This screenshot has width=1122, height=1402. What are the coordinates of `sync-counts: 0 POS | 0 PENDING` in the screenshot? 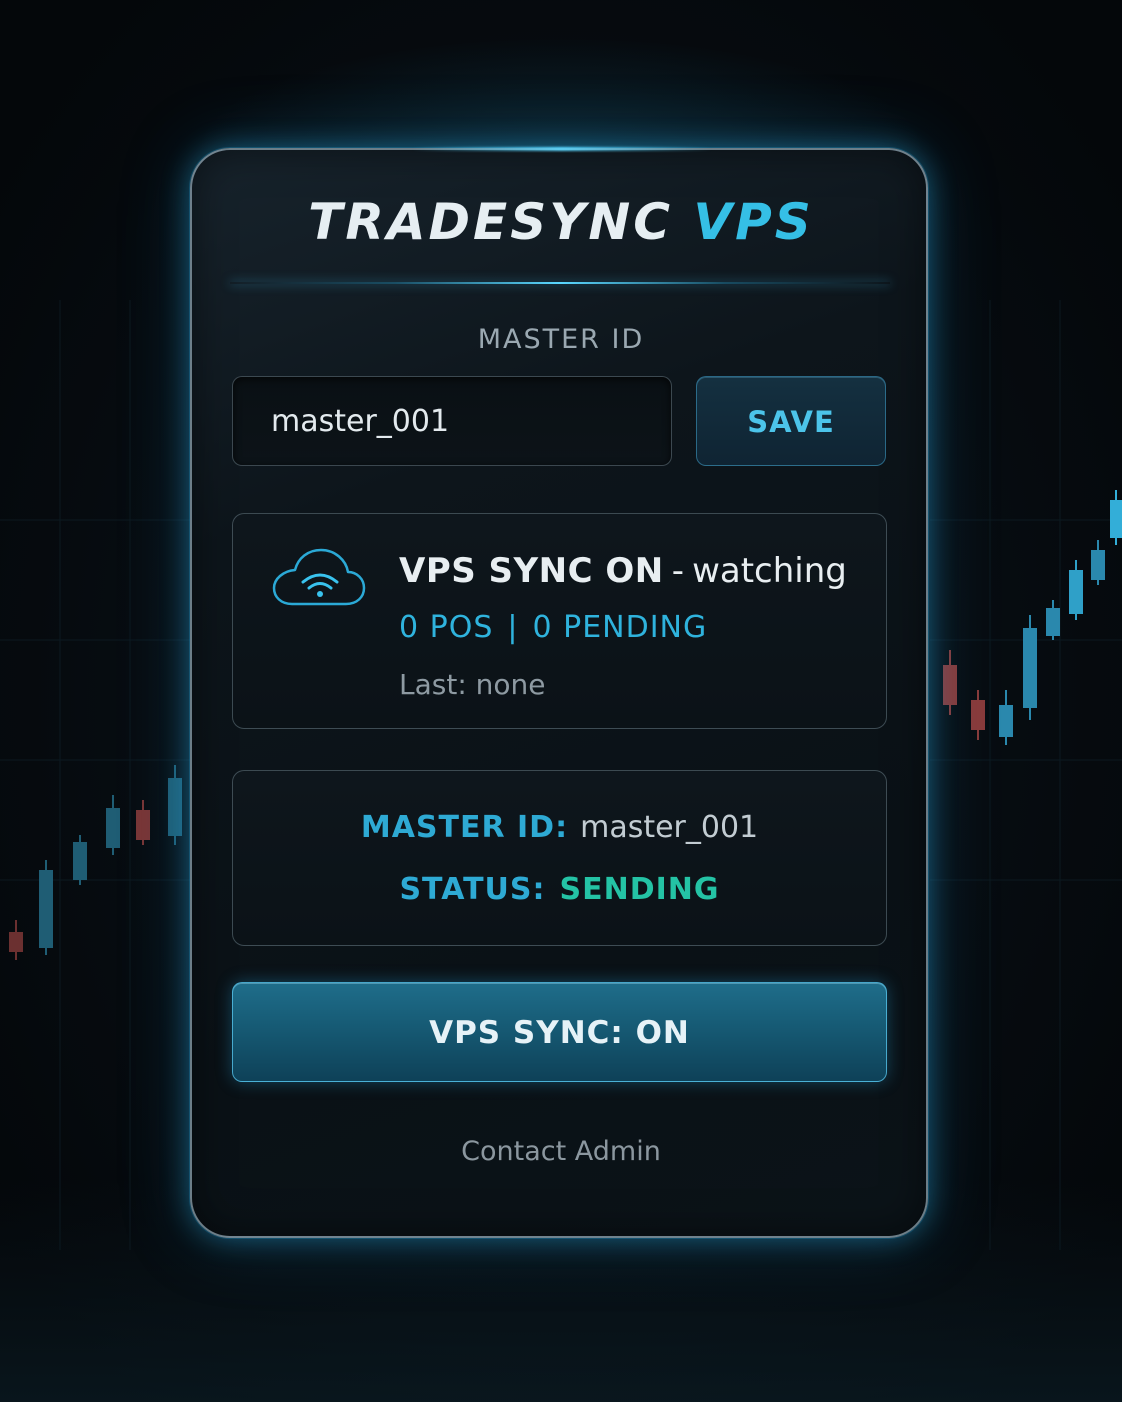 It's located at (553, 628).